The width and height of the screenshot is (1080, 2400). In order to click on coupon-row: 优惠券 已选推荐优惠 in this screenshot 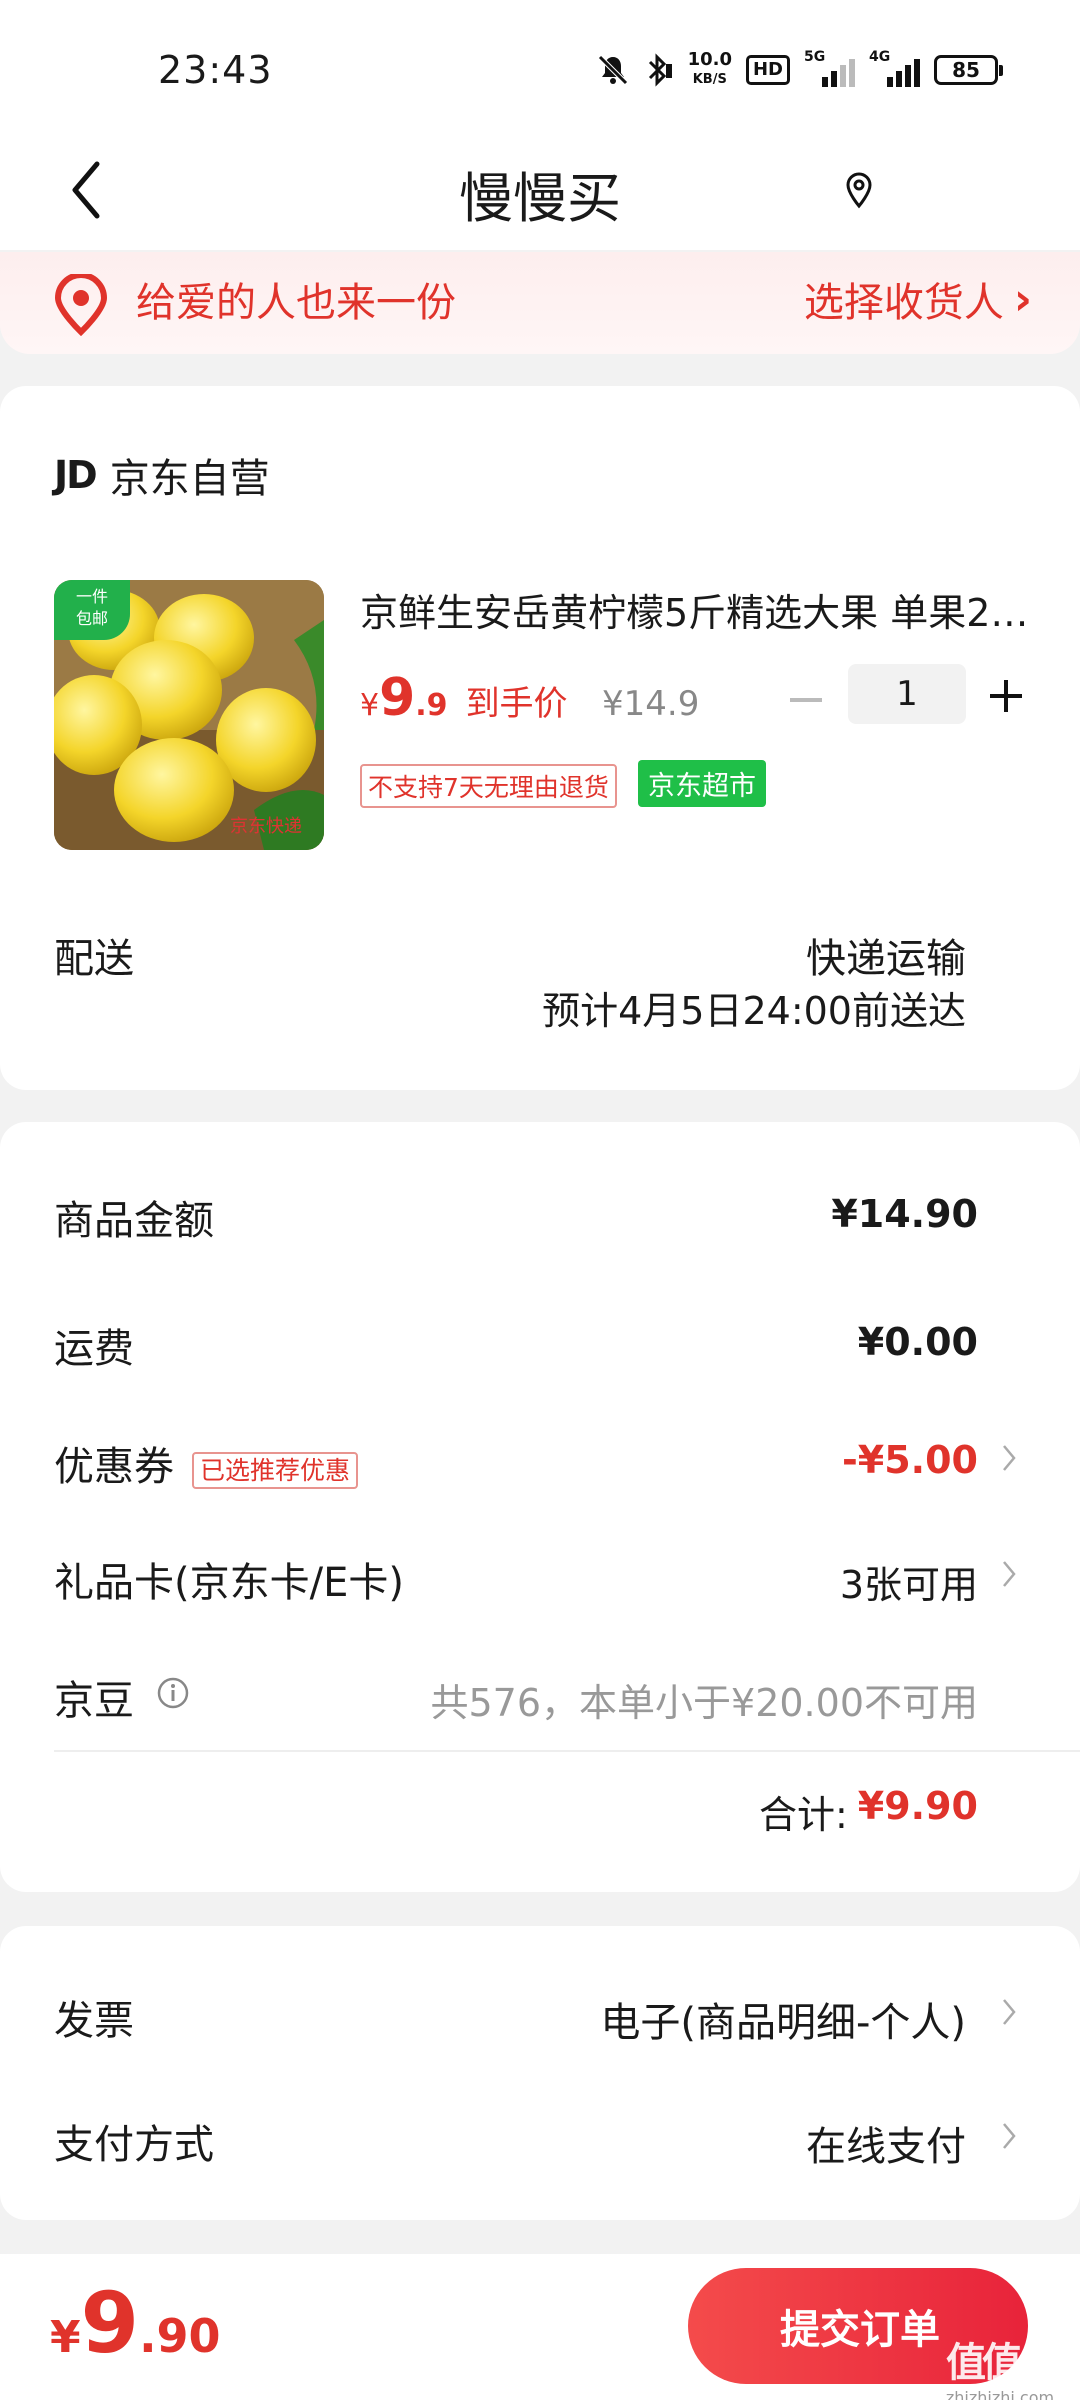, I will do `click(206, 1463)`.